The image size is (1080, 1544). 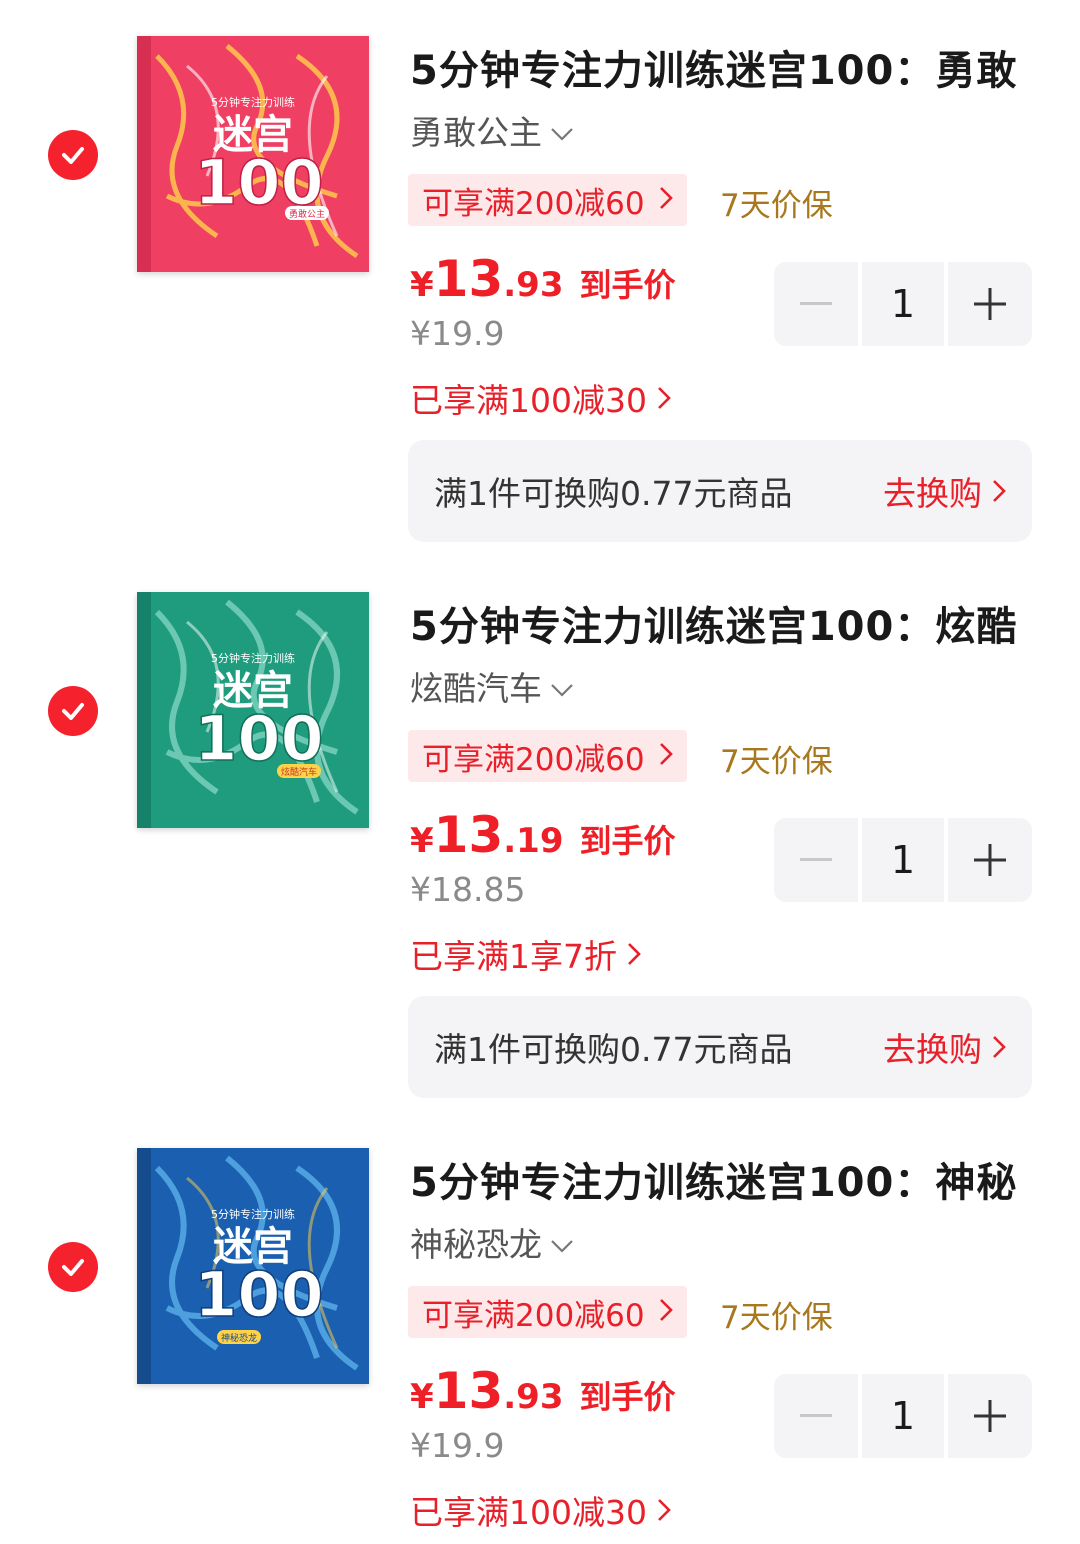 I want to click on variant-selector: 炫酷汽车, so click(x=492, y=686).